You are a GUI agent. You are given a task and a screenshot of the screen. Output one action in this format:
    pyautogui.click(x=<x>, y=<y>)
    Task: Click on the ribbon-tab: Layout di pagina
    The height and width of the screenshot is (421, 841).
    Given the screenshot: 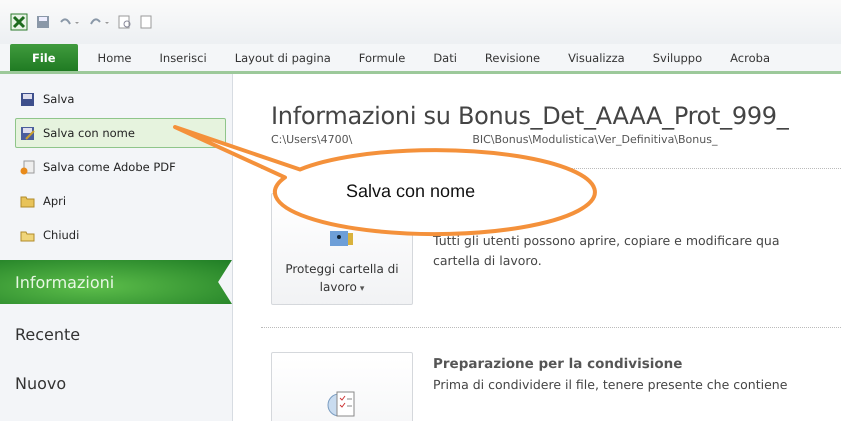 What is the action you would take?
    pyautogui.click(x=282, y=57)
    